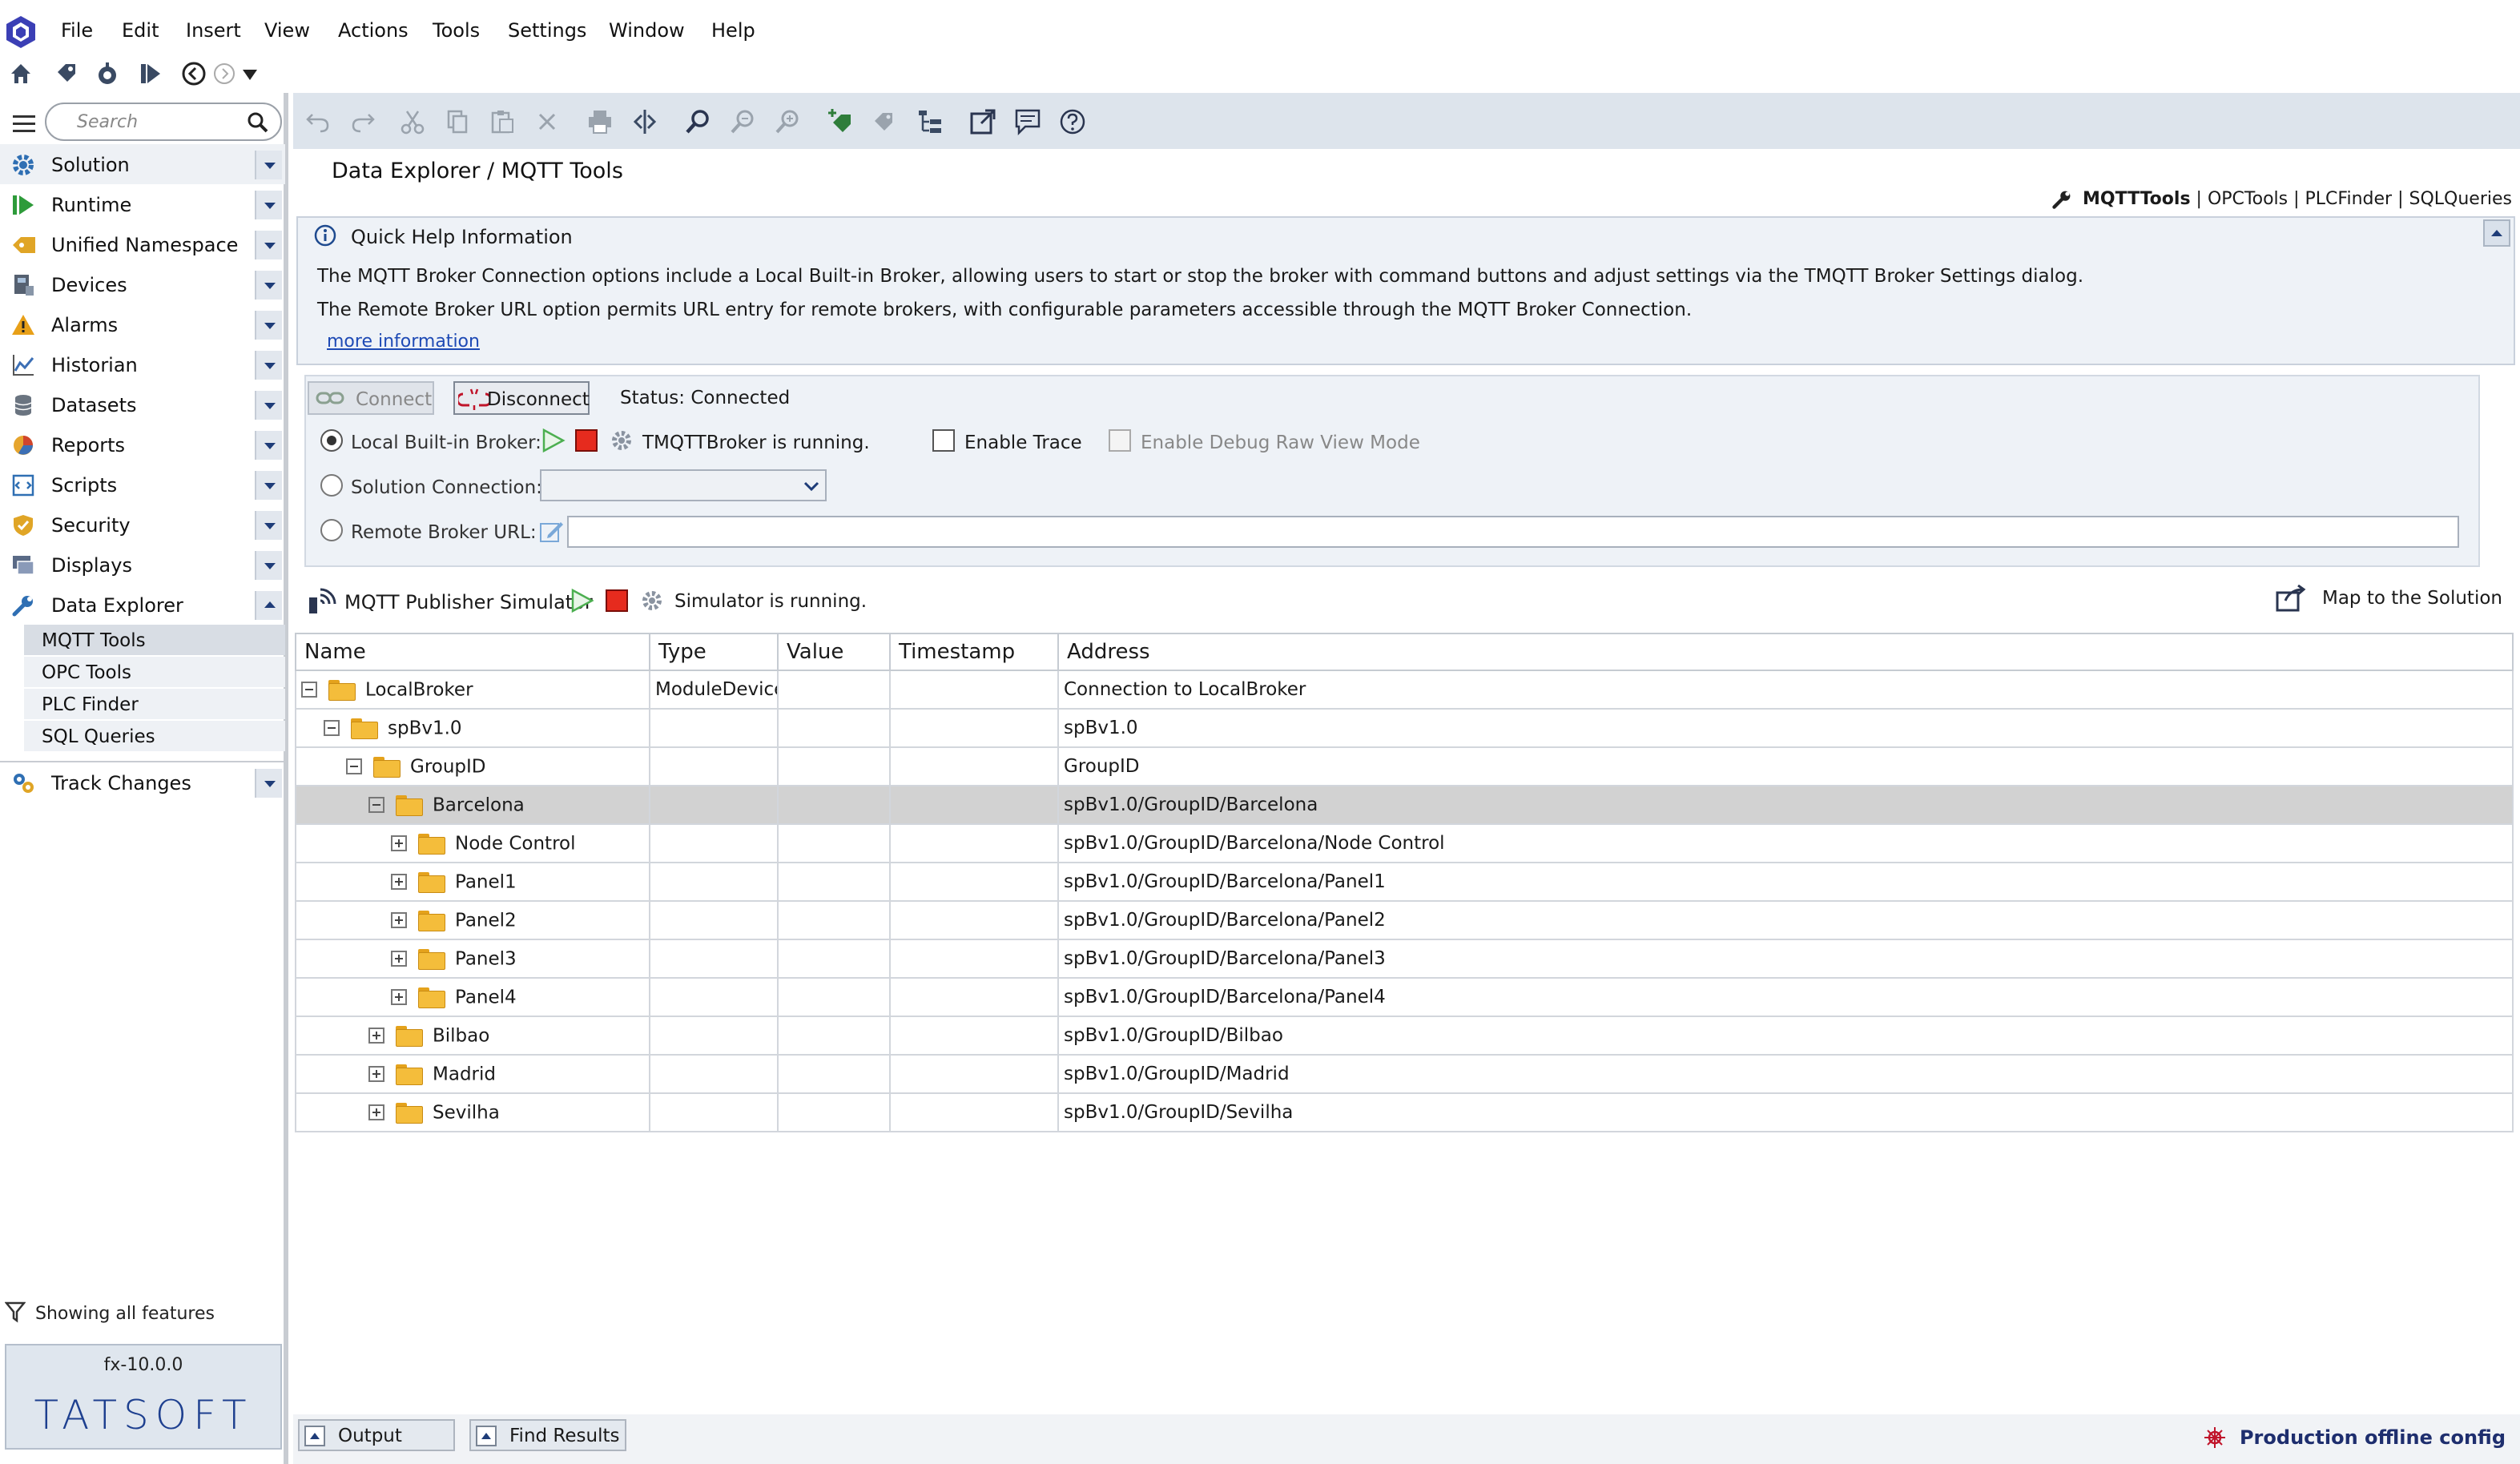 The image size is (2520, 1464). What do you see at coordinates (287, 30) in the screenshot?
I see `menu-view: View` at bounding box center [287, 30].